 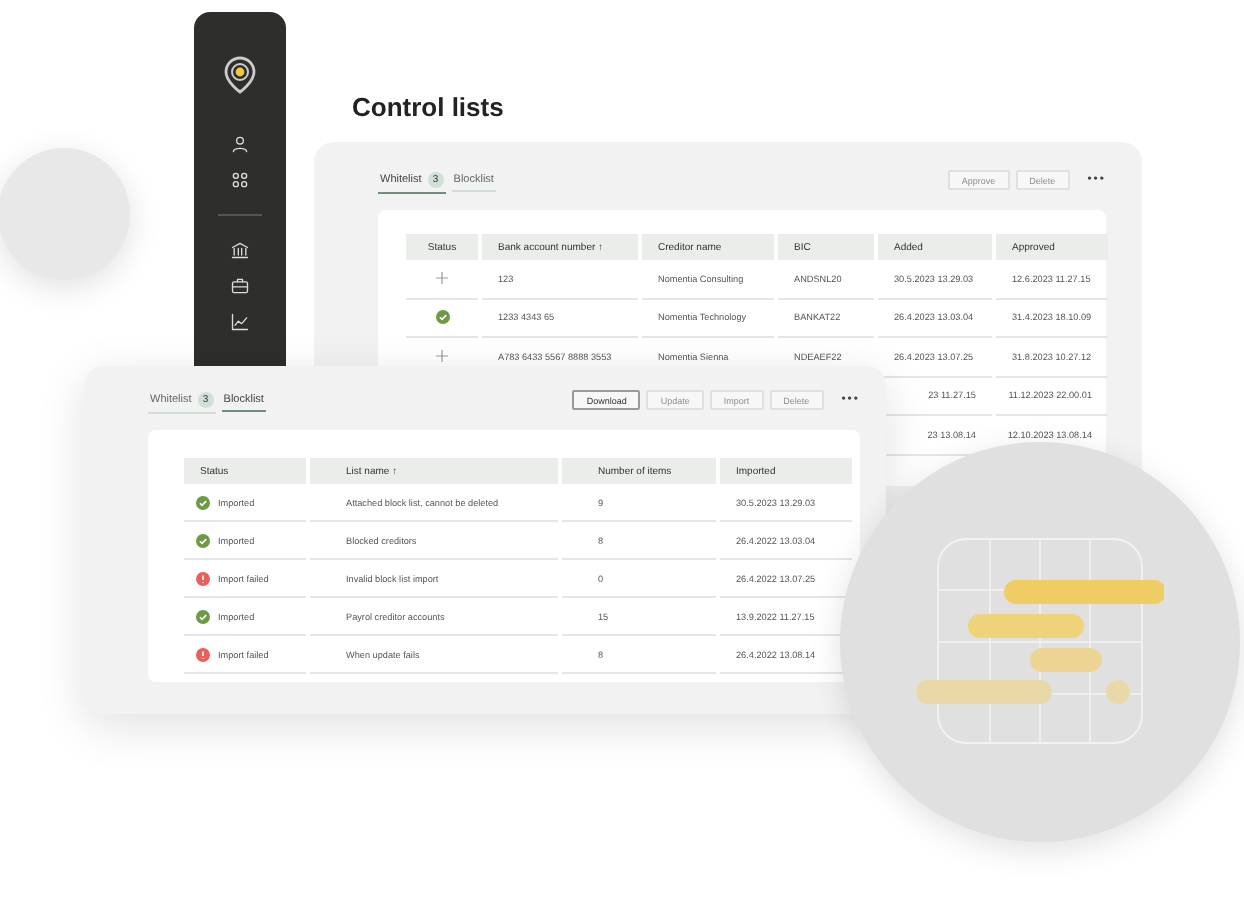 What do you see at coordinates (428, 107) in the screenshot?
I see `page-title: Control lists` at bounding box center [428, 107].